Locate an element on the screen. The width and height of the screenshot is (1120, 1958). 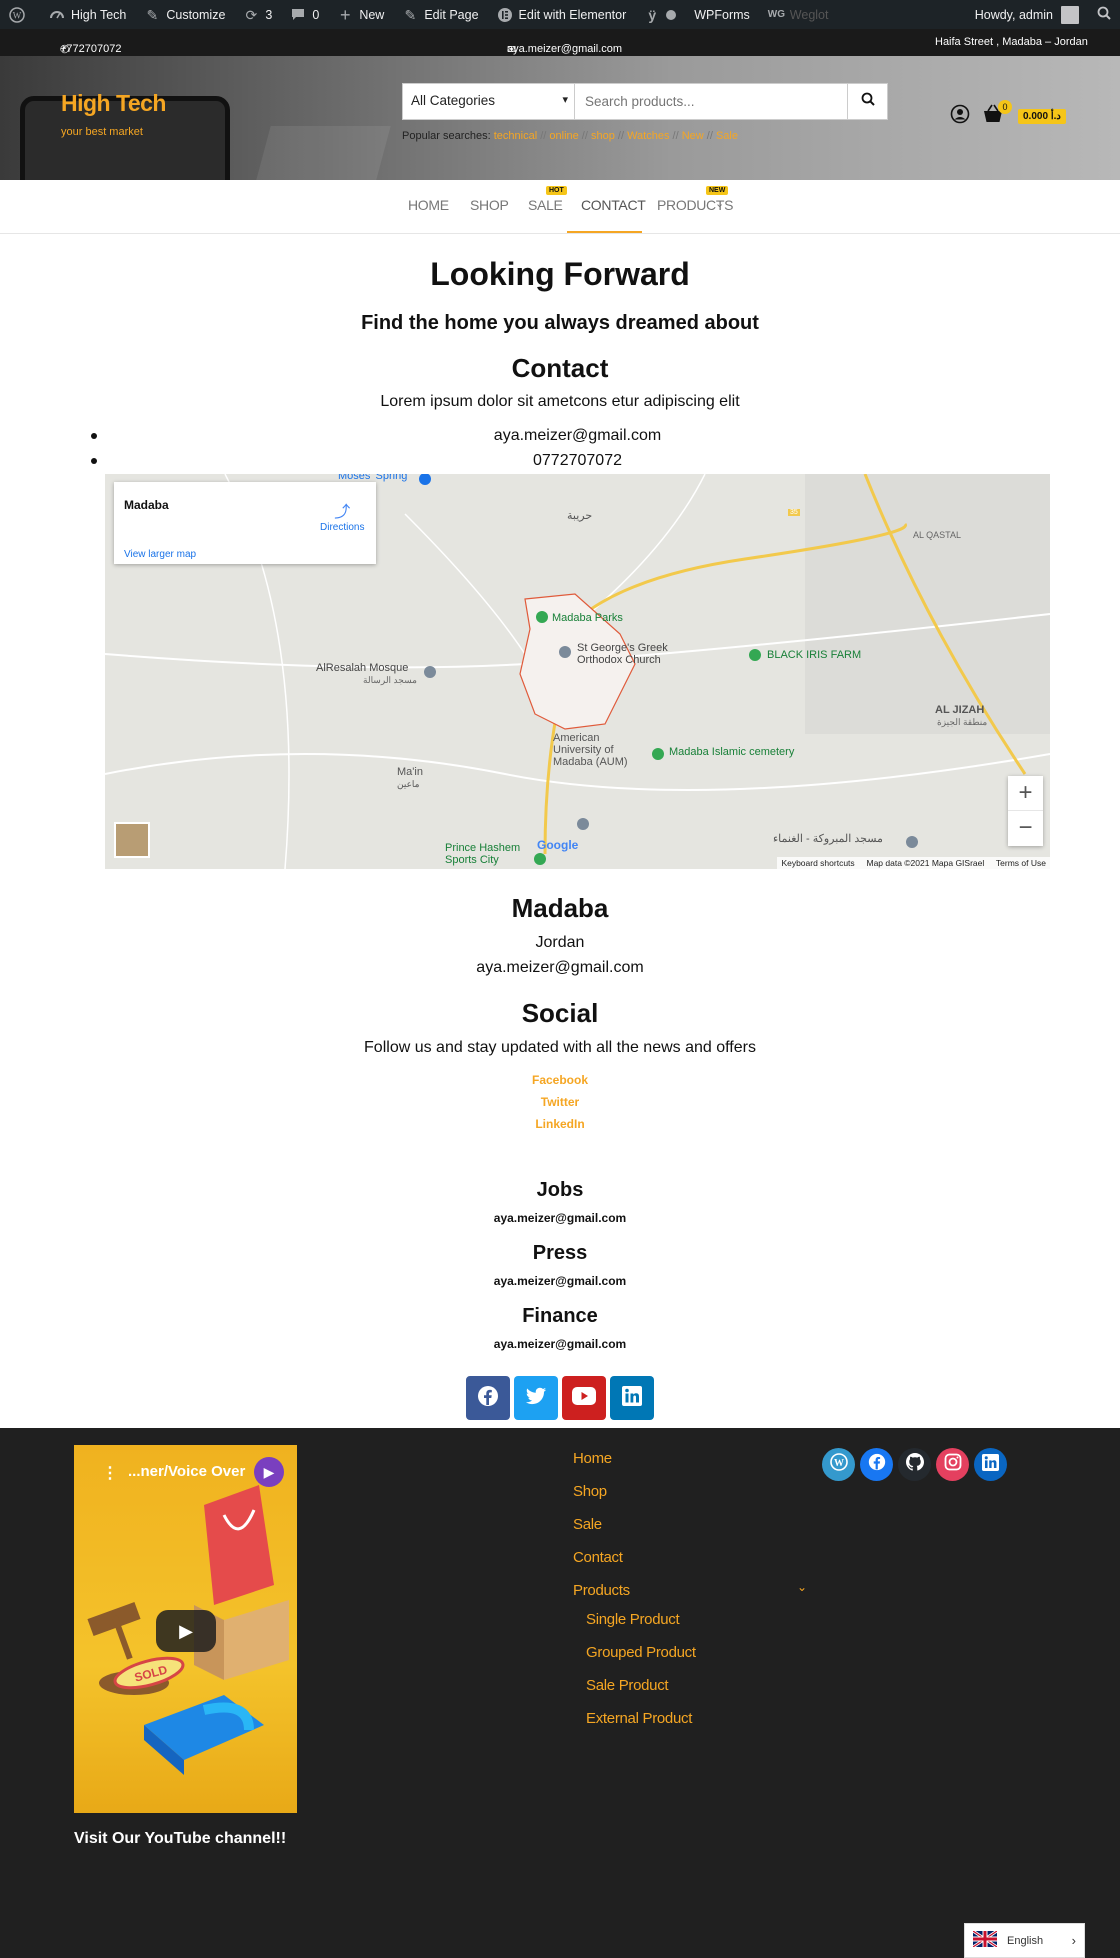
nav-contact: CONTACT is located at coordinates (613, 205).